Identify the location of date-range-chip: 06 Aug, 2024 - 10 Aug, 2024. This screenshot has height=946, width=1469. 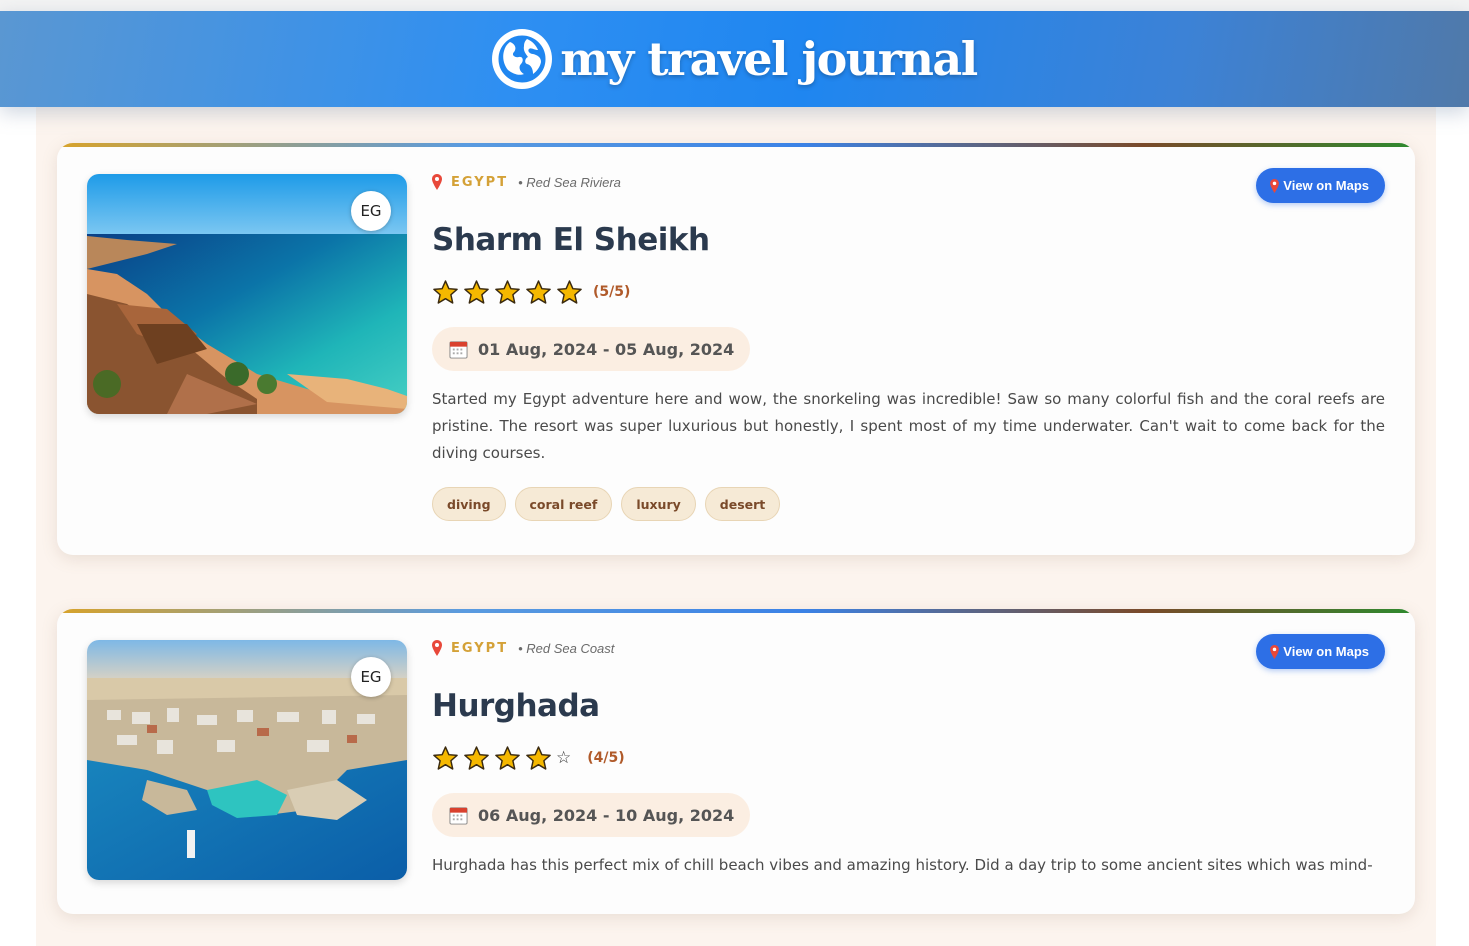
(591, 815).